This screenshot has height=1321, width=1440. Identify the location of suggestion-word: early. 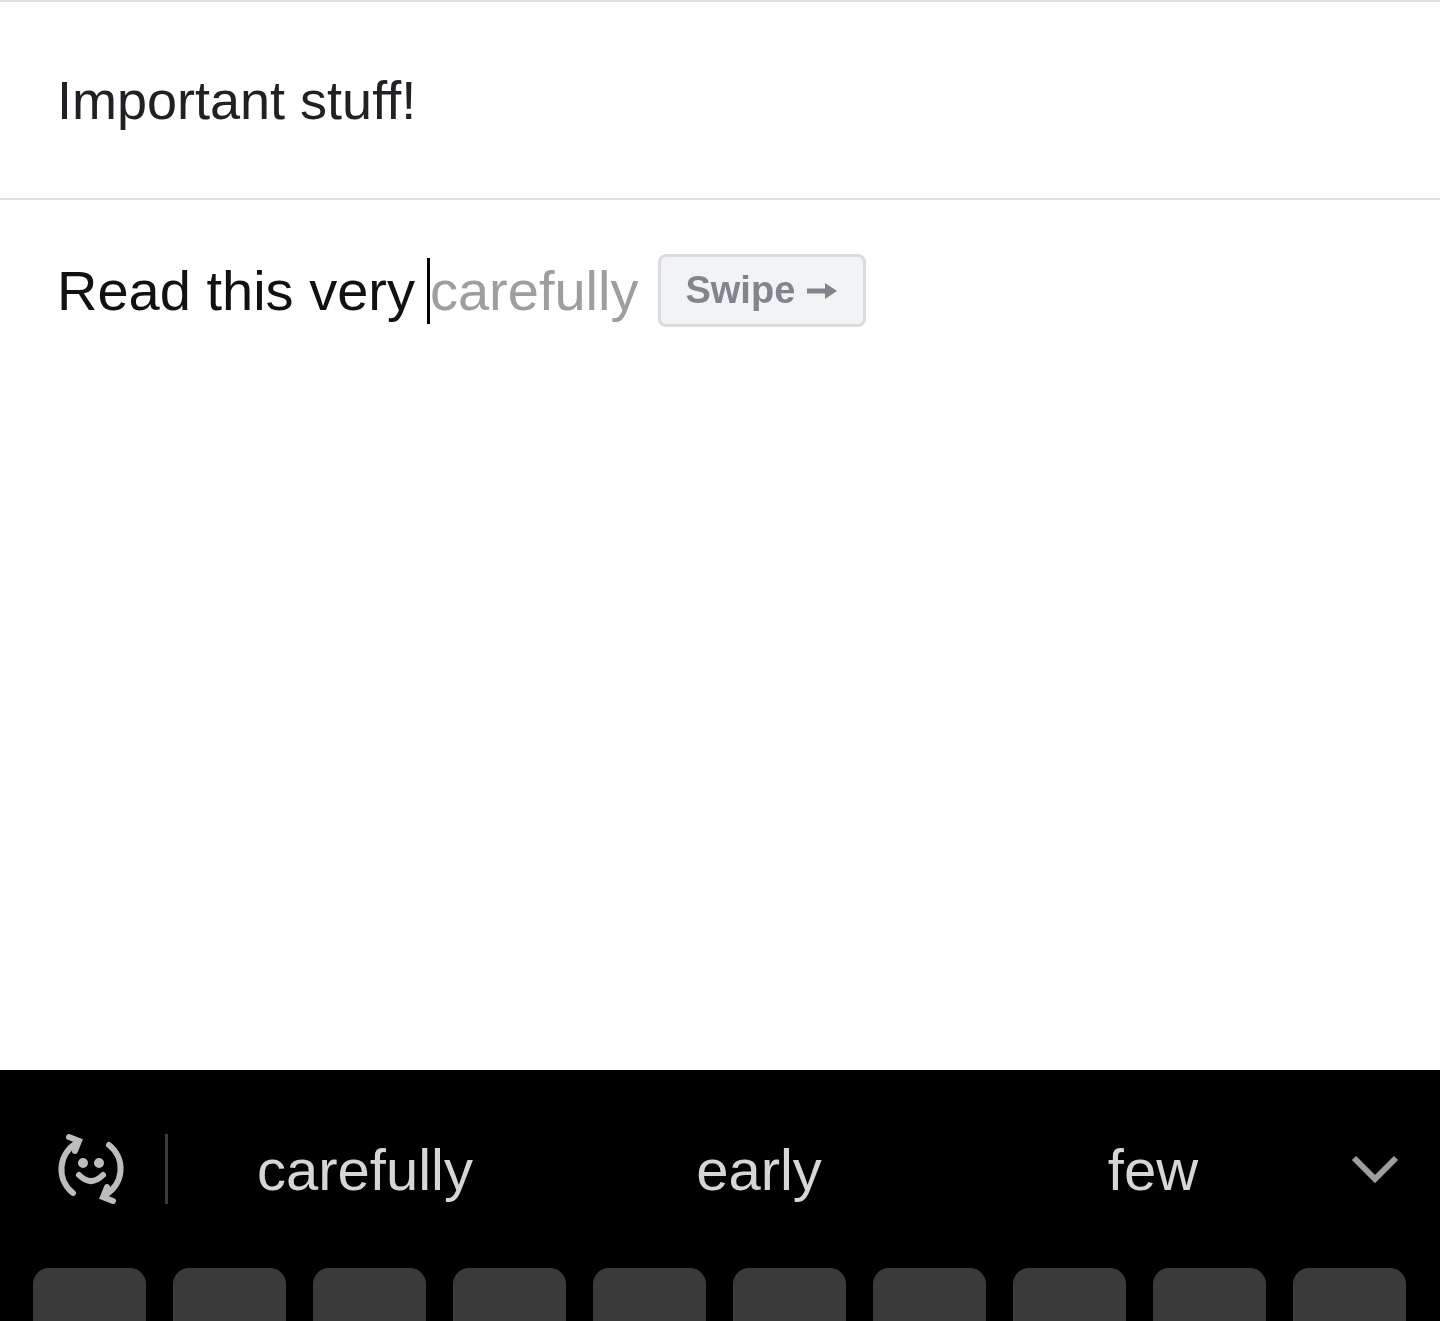
(759, 1169).